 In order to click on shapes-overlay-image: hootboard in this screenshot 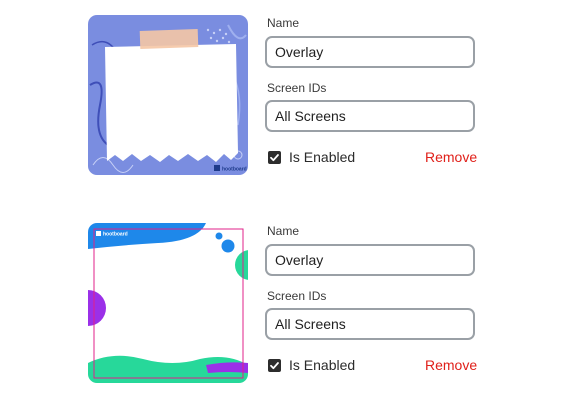, I will do `click(168, 303)`.